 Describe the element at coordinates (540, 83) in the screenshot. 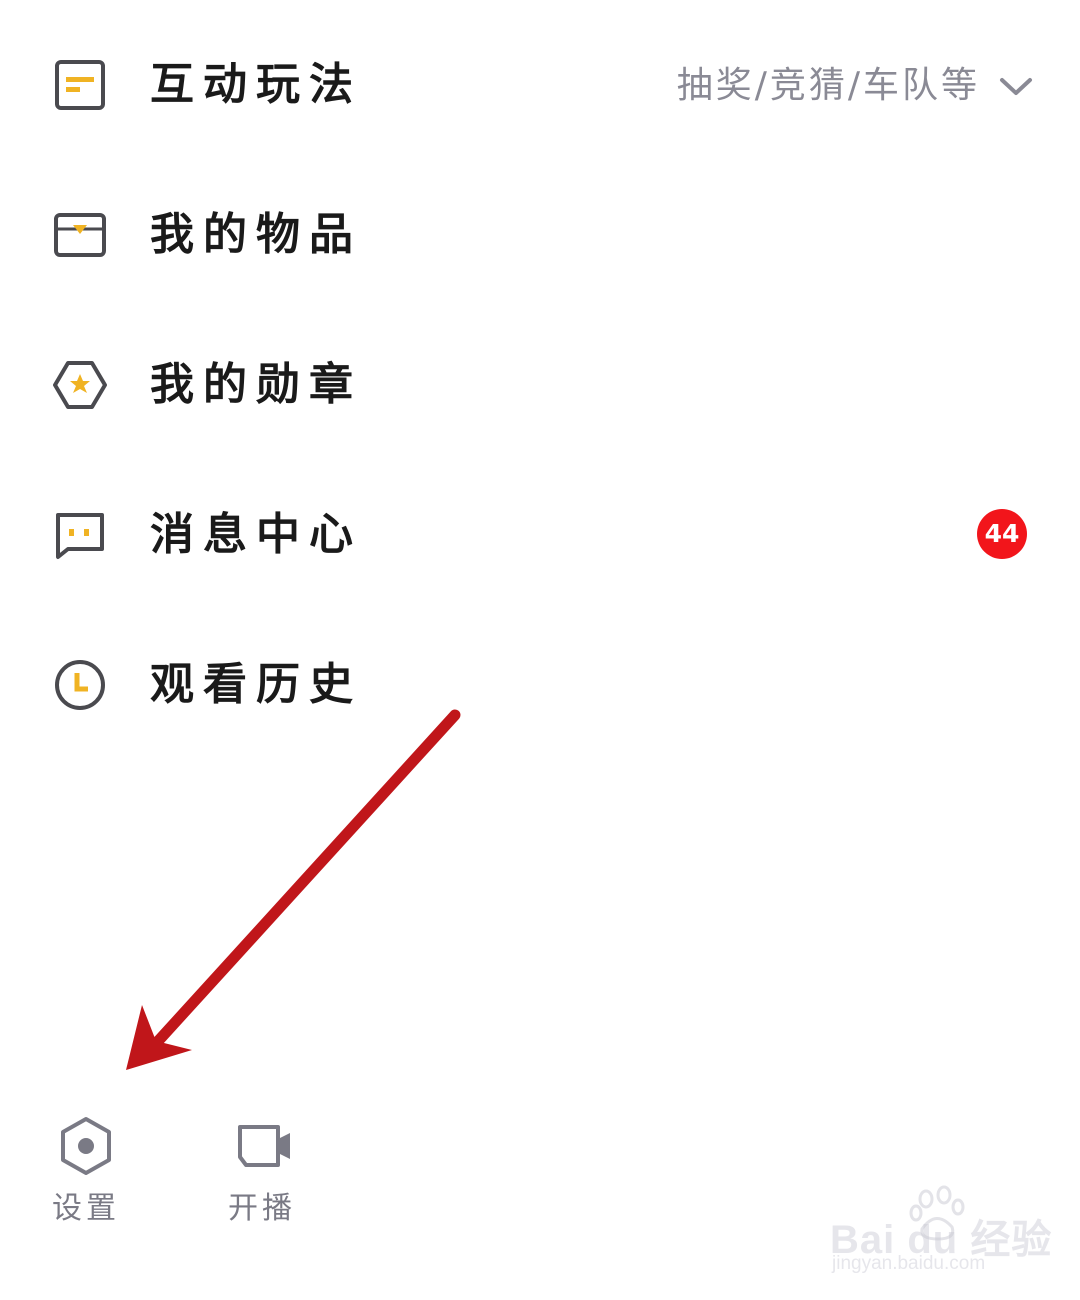

I see `menu-item-interactive-play: 互动玩法 抽奖/竞猜/车队等` at that location.